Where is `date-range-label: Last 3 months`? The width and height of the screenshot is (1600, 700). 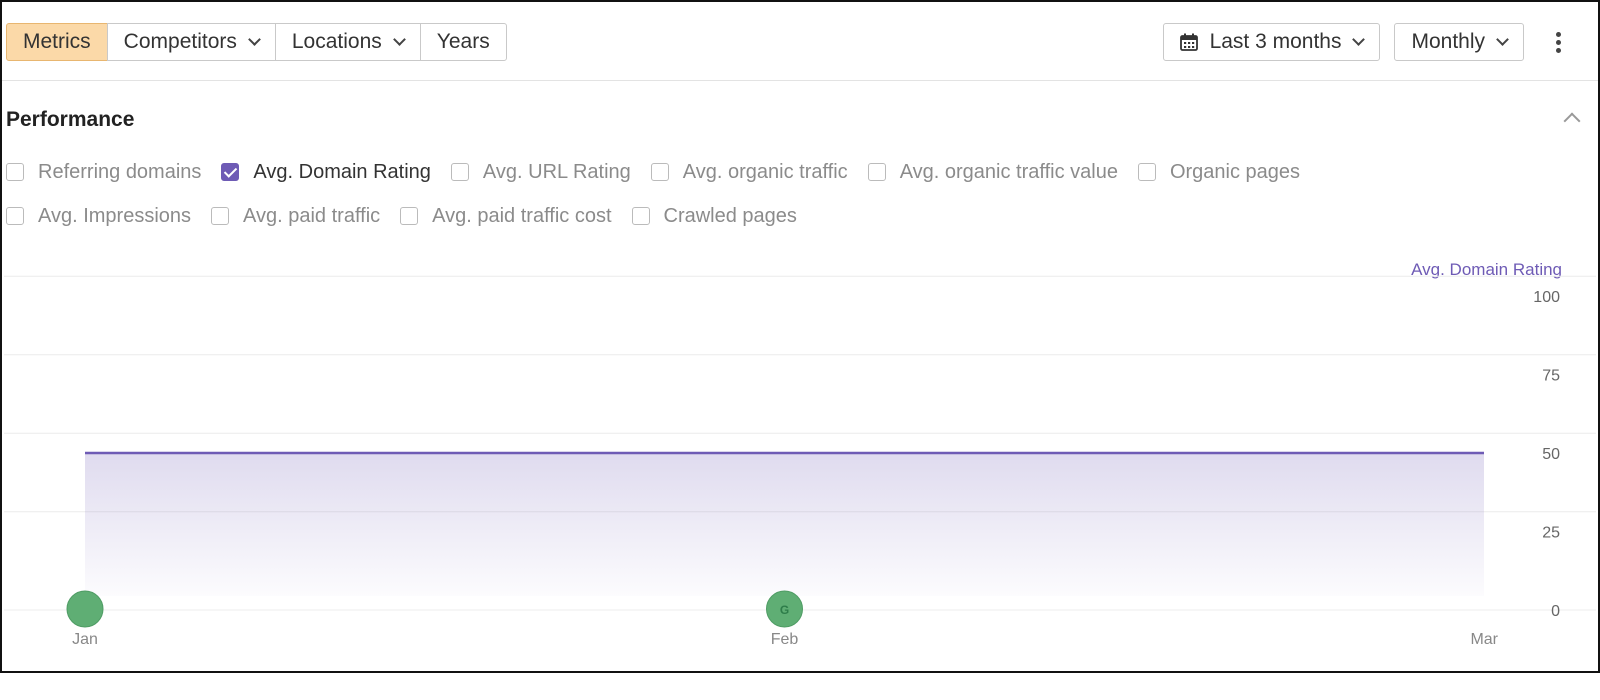 date-range-label: Last 3 months is located at coordinates (1275, 41).